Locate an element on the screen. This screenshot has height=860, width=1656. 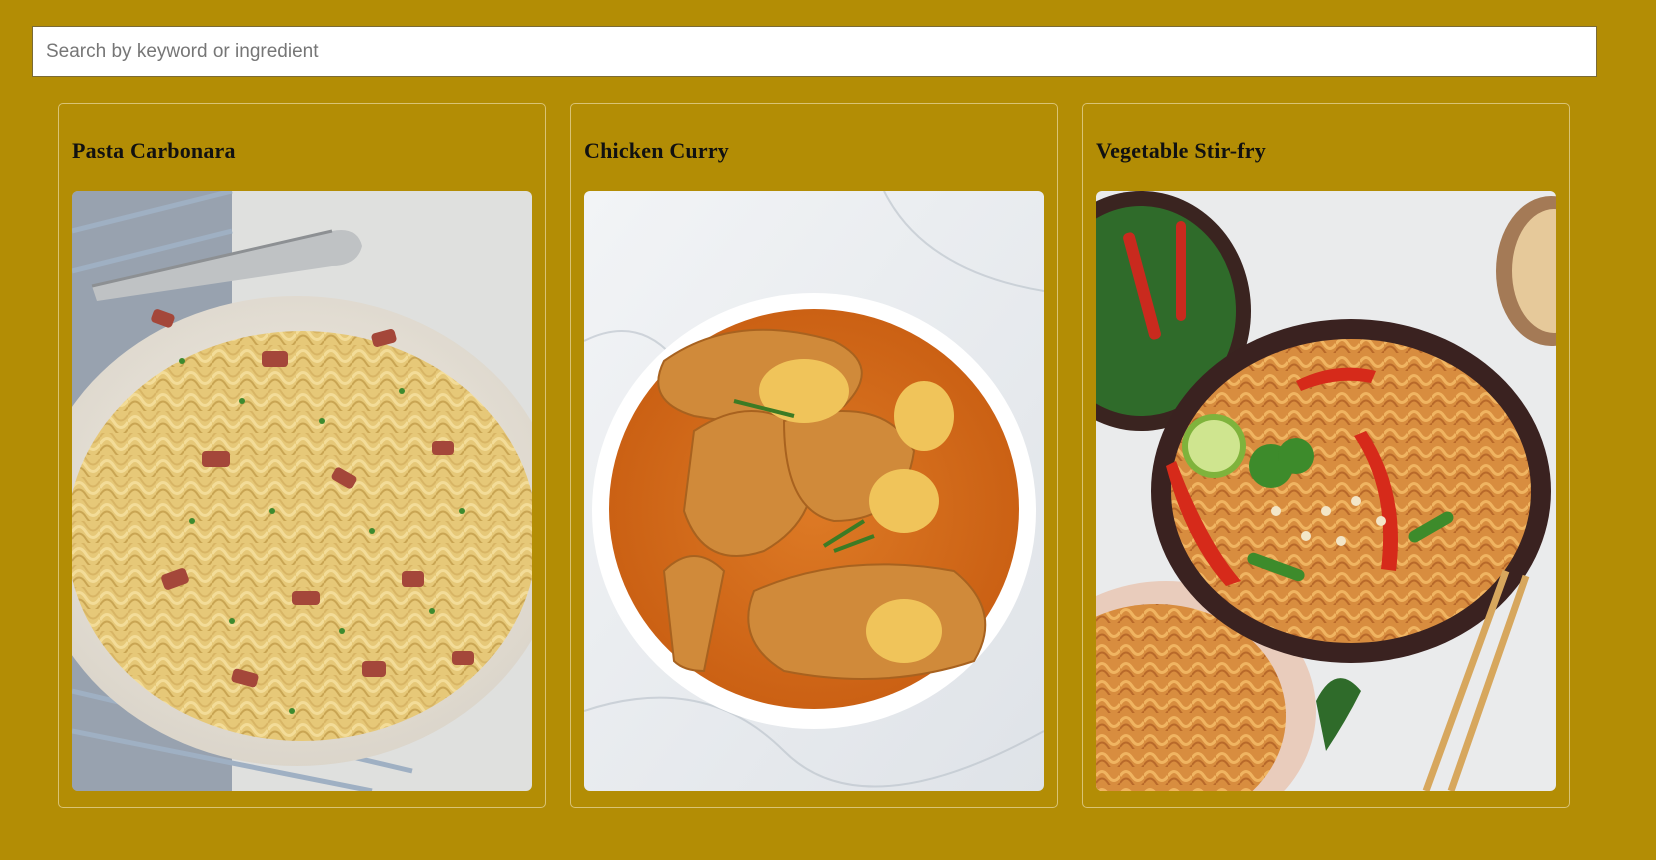
search-input is located at coordinates (814, 51).